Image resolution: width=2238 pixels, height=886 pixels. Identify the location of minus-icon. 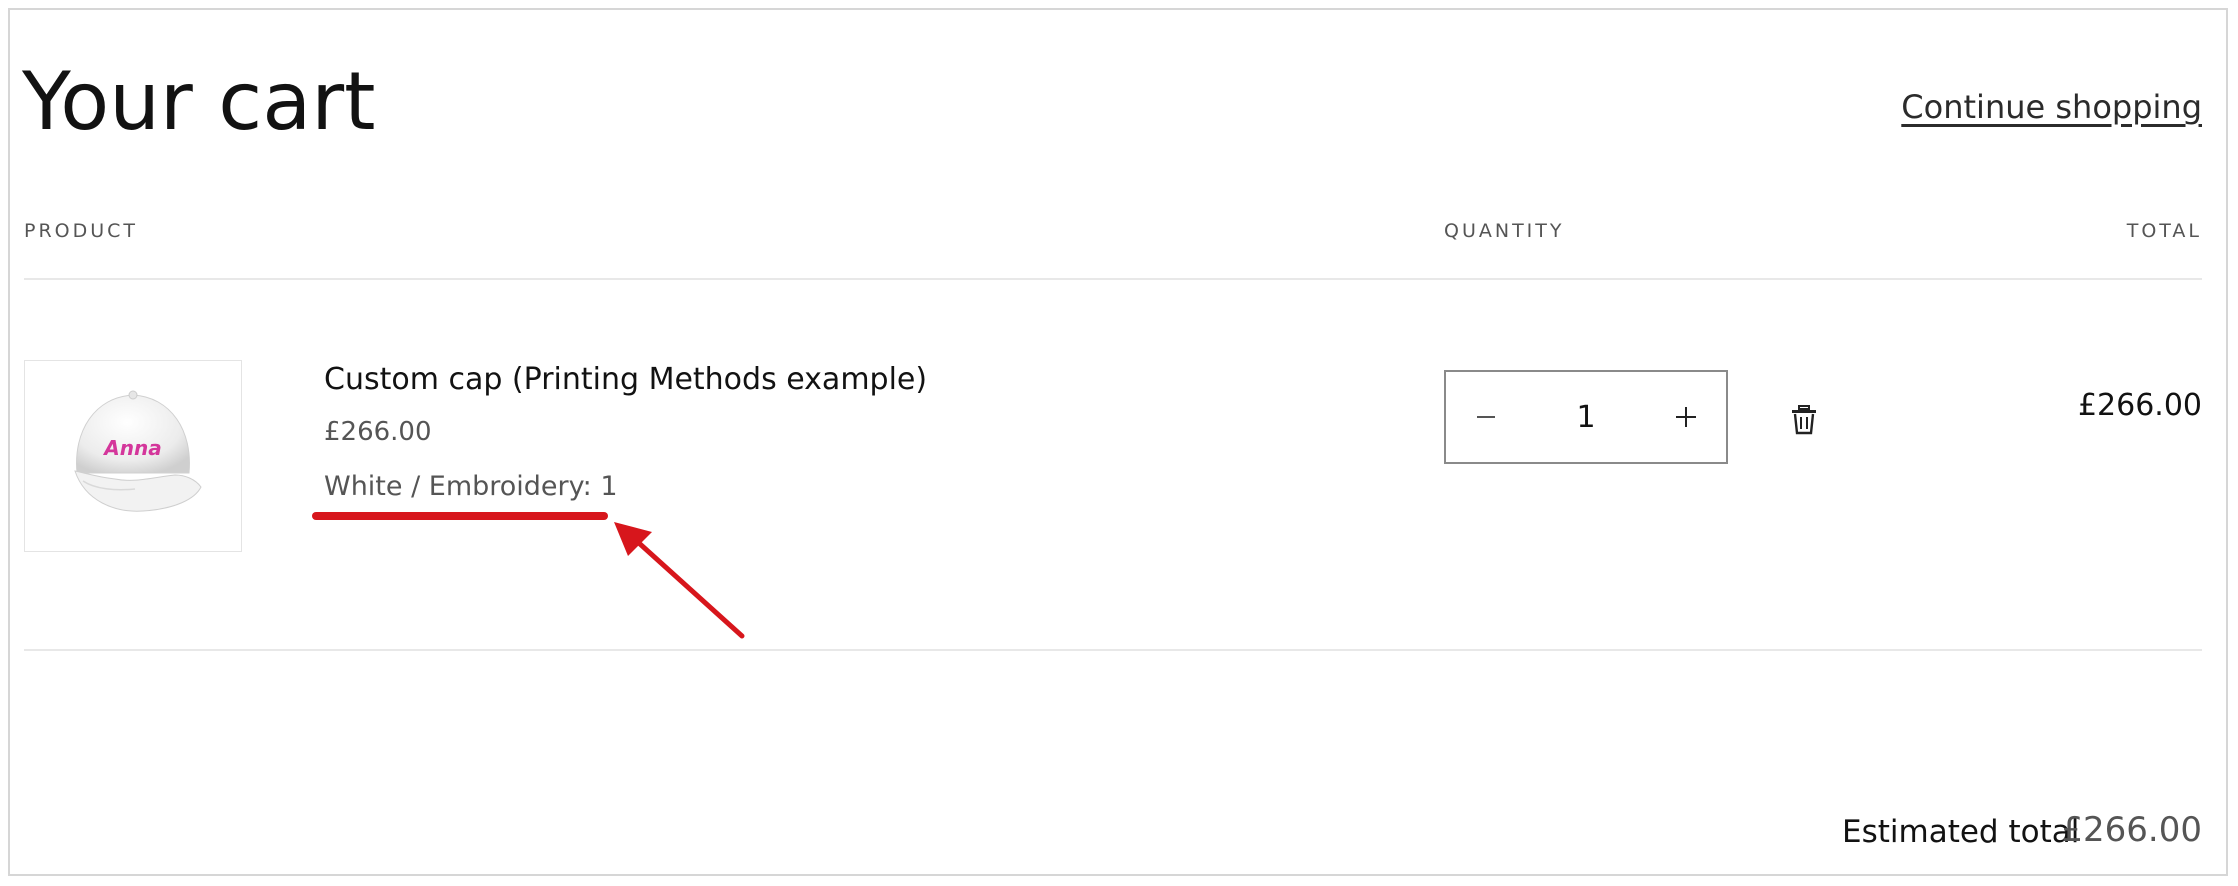
(1486, 417).